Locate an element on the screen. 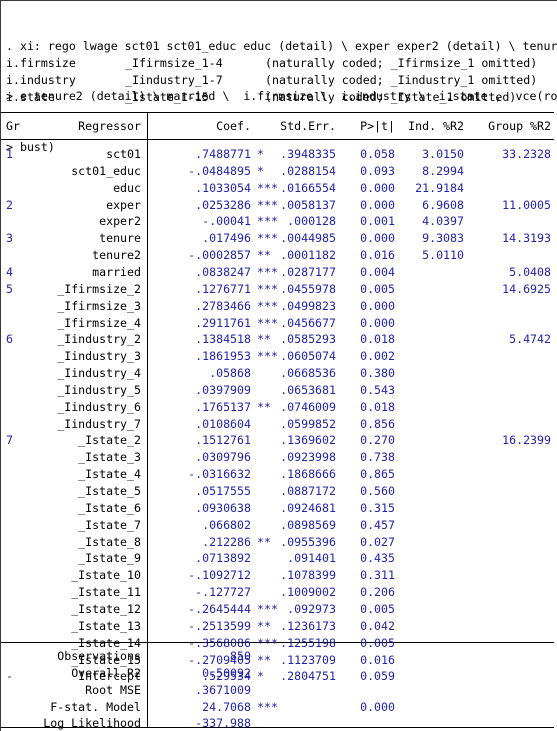 Image resolution: width=557 pixels, height=731 pixels. cell-coef: .1861953 is located at coordinates (223, 356).